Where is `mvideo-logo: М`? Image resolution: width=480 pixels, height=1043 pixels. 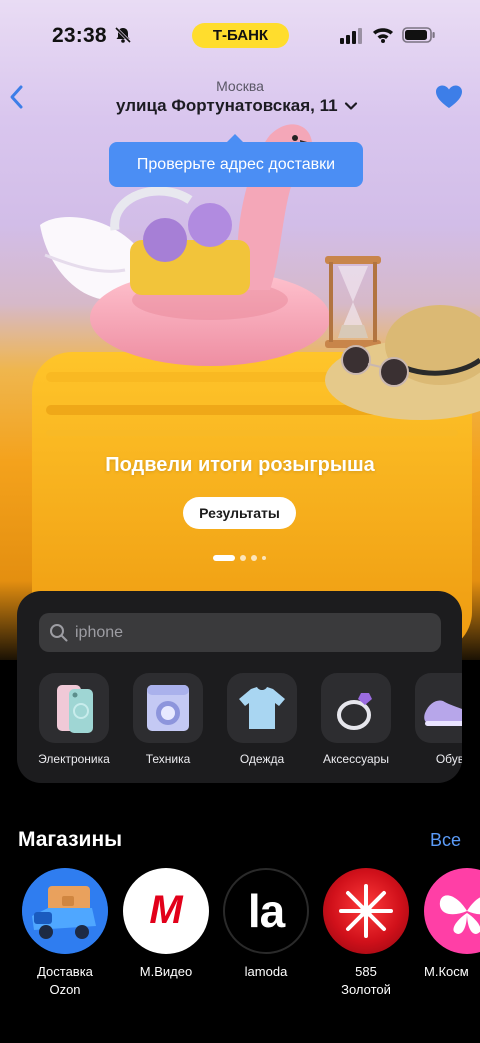 mvideo-logo: М is located at coordinates (166, 911).